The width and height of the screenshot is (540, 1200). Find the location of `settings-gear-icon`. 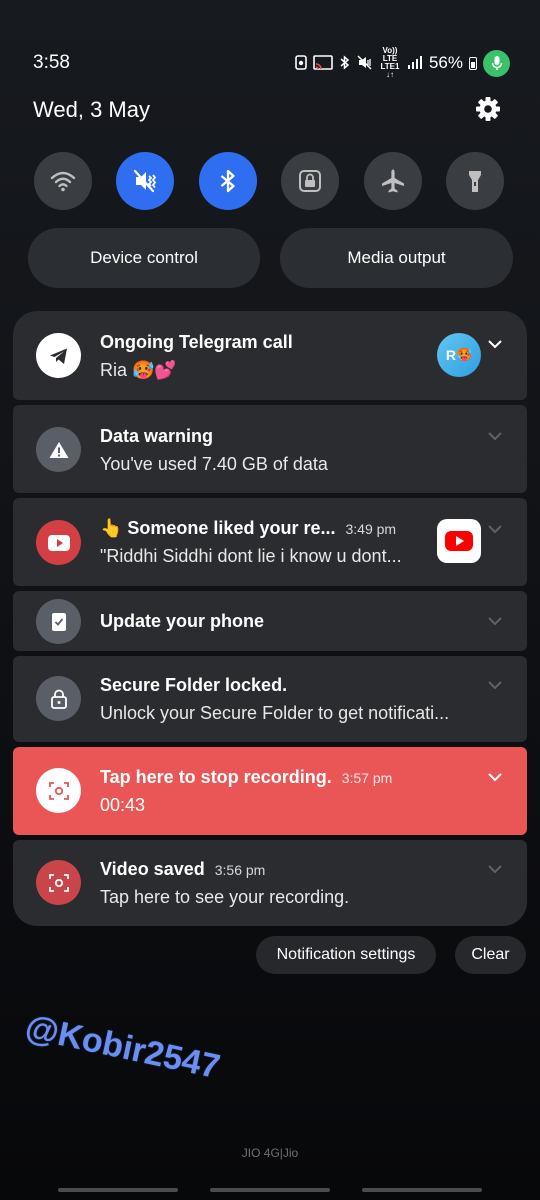

settings-gear-icon is located at coordinates (488, 109).